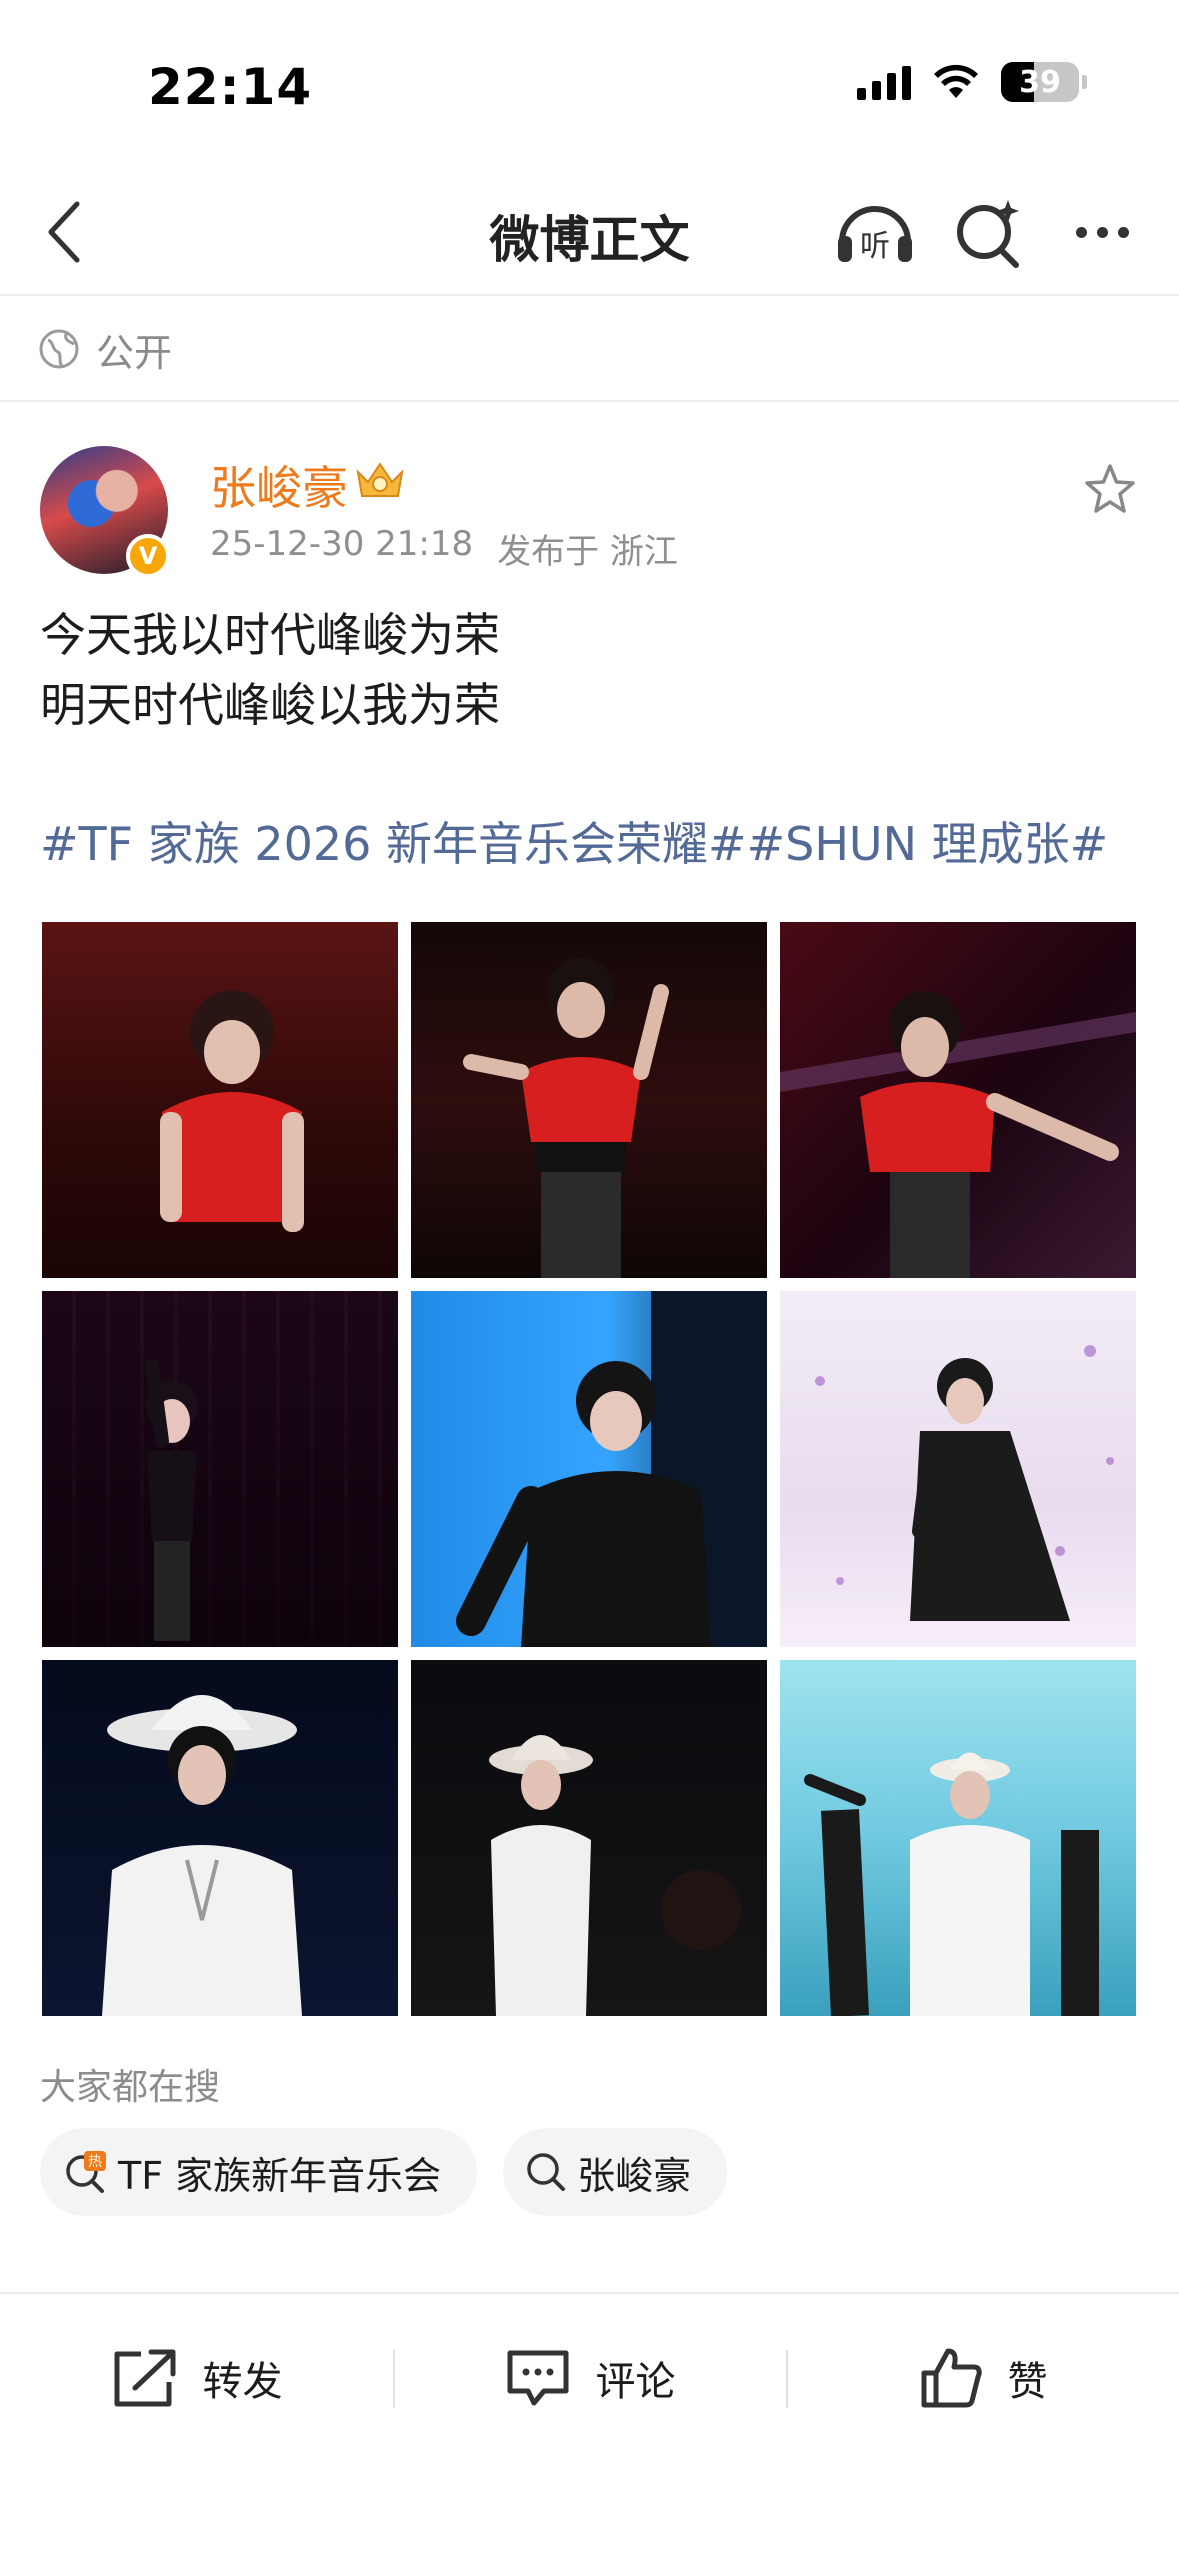  What do you see at coordinates (59, 349) in the screenshot?
I see `globe-icon` at bounding box center [59, 349].